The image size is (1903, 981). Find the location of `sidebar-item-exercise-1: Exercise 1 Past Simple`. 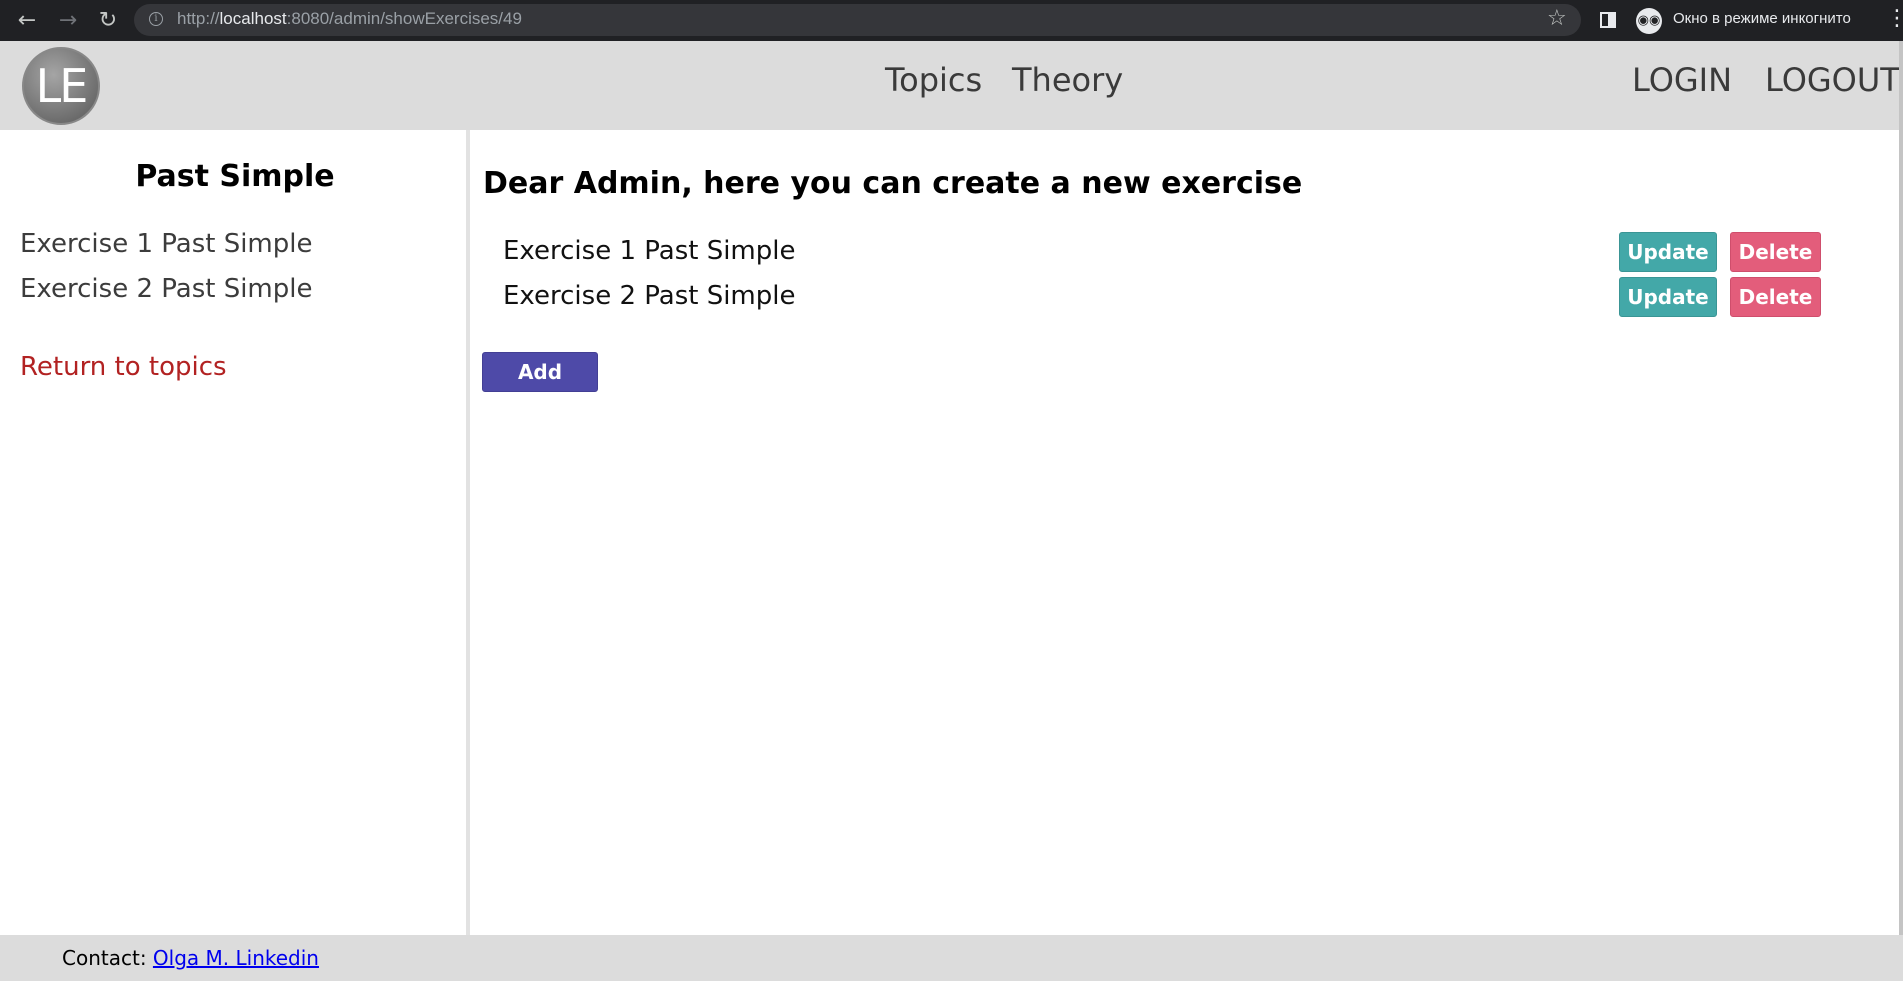

sidebar-item-exercise-1: Exercise 1 Past Simple is located at coordinates (166, 244).